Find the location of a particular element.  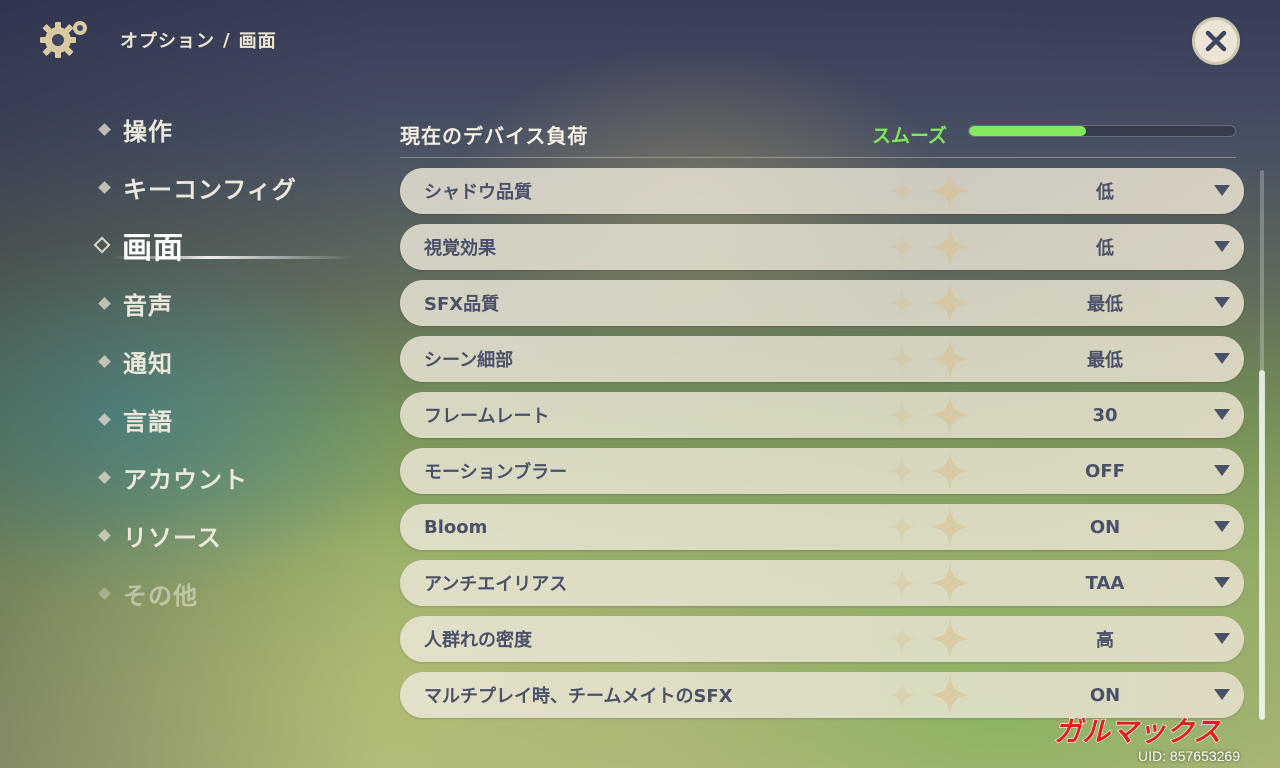

sidebar-item-label: 言語 is located at coordinates (148, 421).